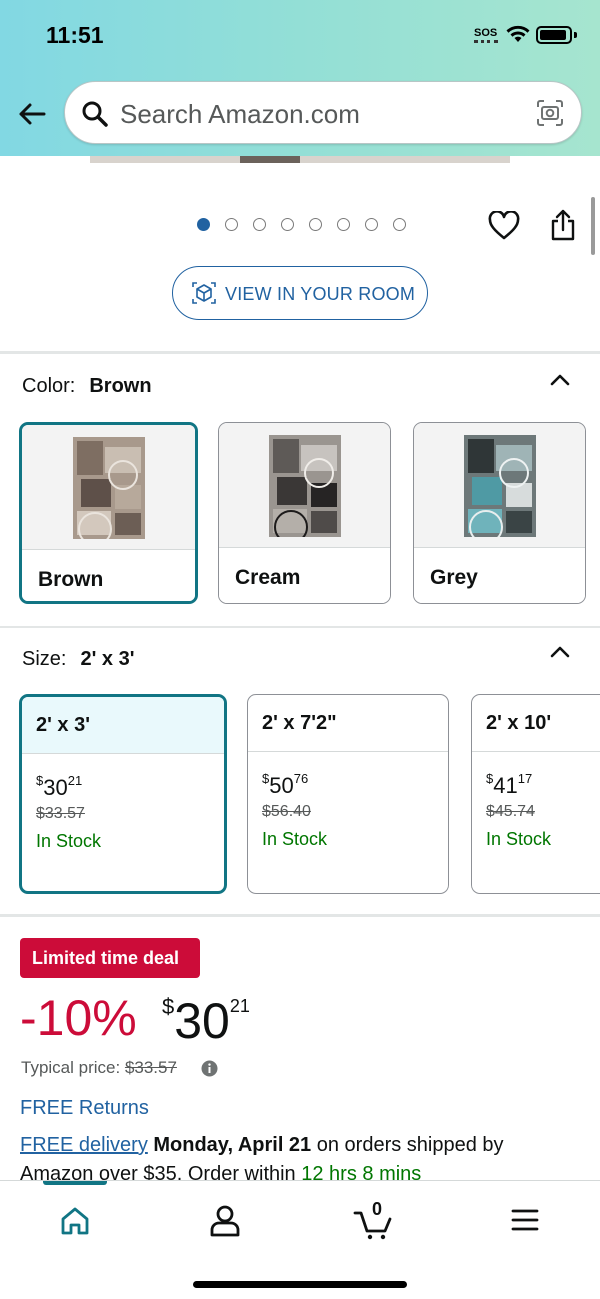 The width and height of the screenshot is (600, 1299). I want to click on image-carousel-dots, so click(301, 224).